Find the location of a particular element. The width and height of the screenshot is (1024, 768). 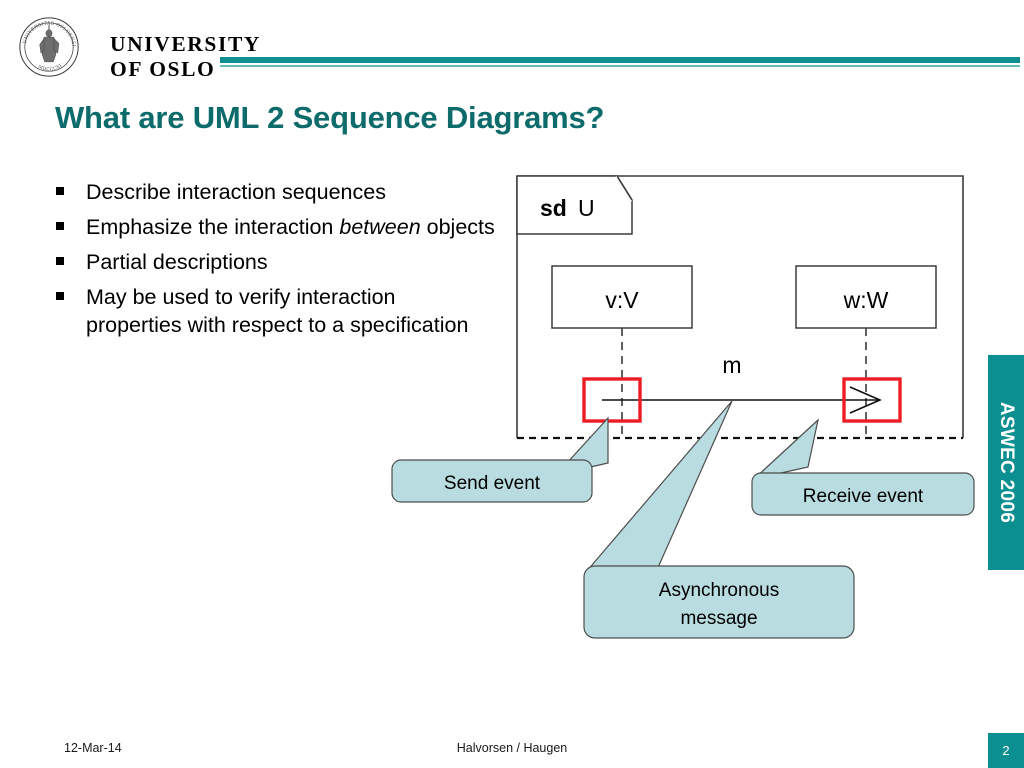

async-message-callout-line1: Asynchronous is located at coordinates (719, 590).